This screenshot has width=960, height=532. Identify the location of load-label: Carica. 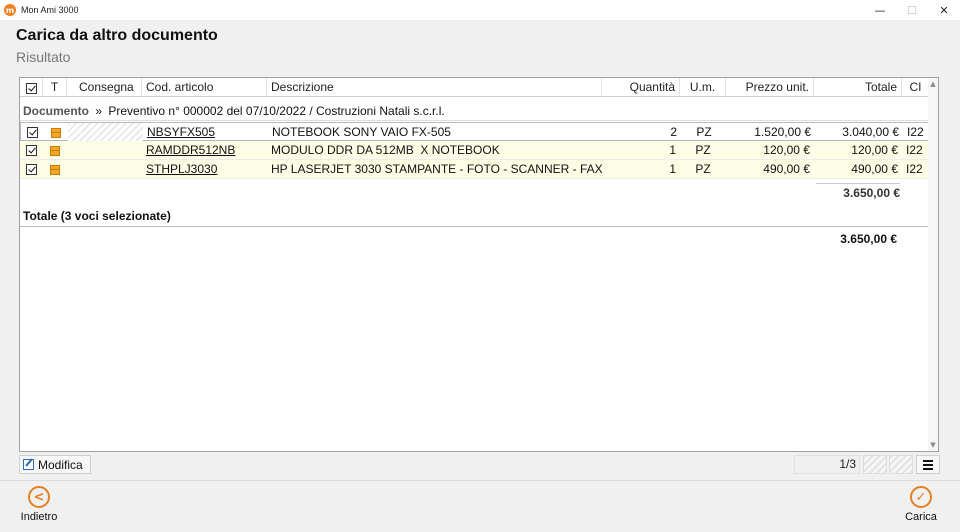
(921, 517).